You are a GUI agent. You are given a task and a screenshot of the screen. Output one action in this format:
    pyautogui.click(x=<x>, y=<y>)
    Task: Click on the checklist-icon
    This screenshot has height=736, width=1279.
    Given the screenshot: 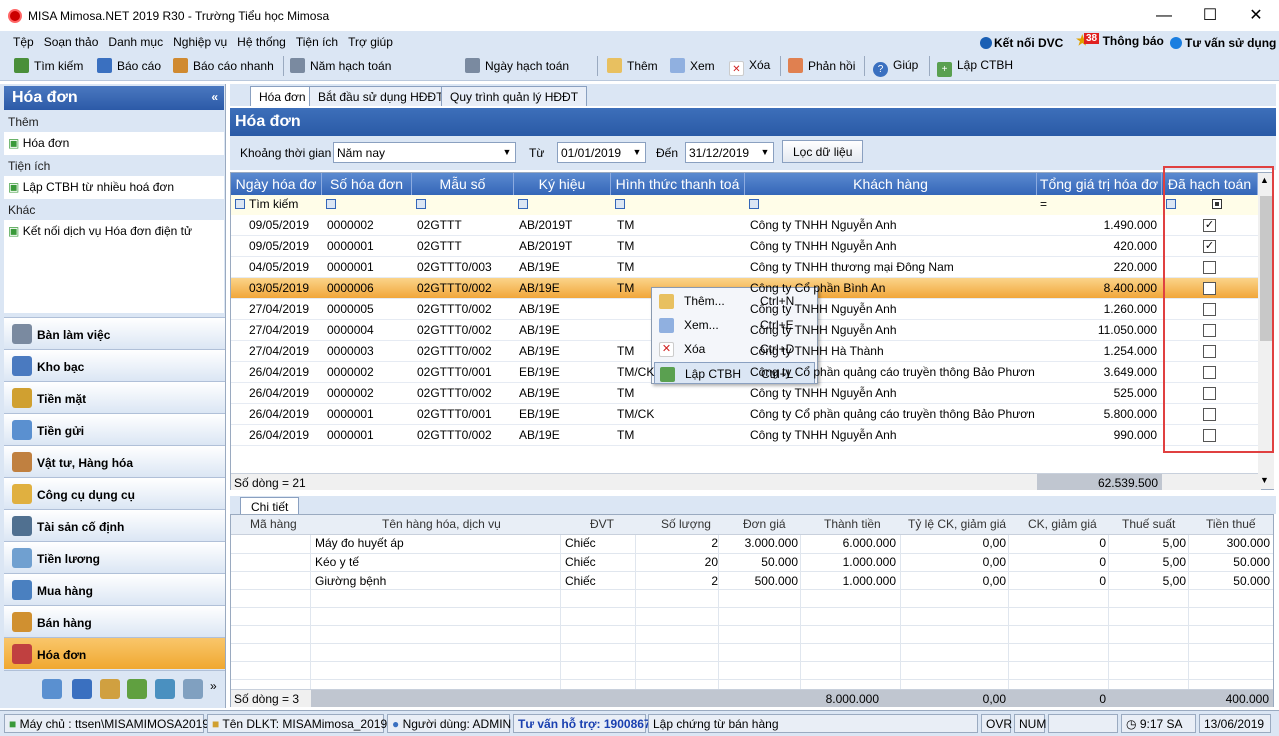 What is the action you would take?
    pyautogui.click(x=165, y=689)
    